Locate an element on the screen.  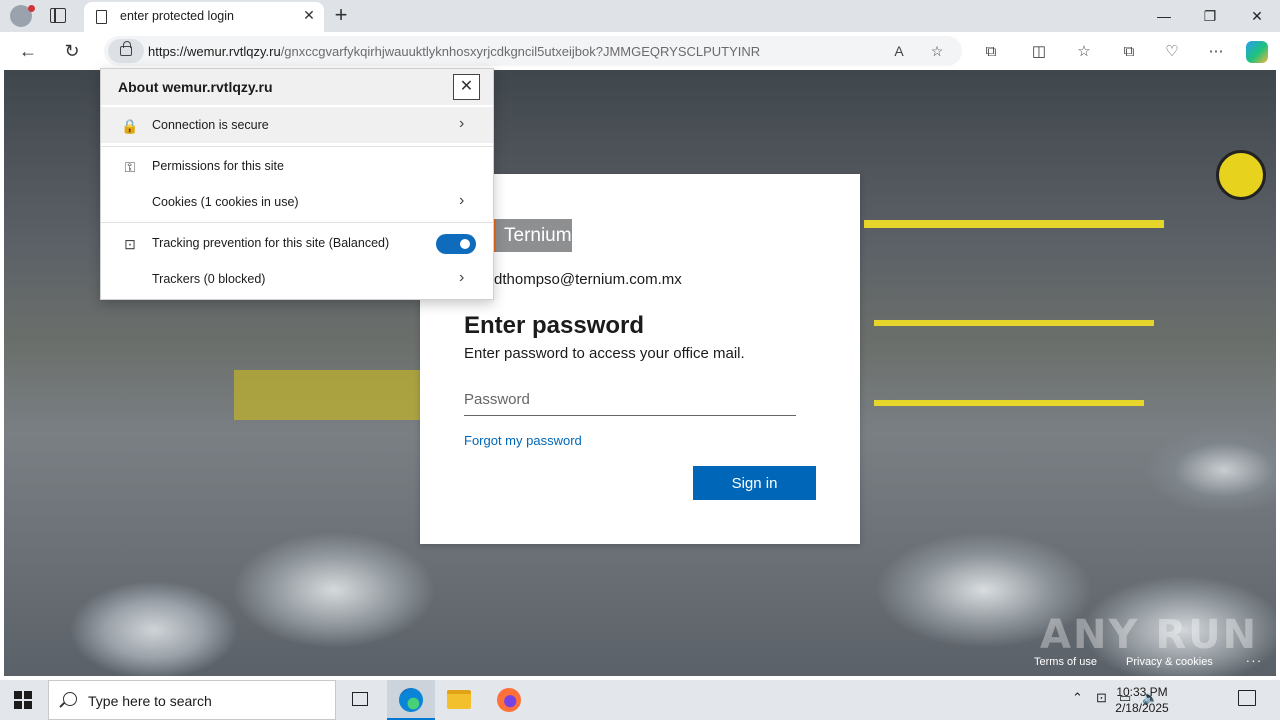
more-menu-icon: ⋯ is located at coordinates (1216, 52).